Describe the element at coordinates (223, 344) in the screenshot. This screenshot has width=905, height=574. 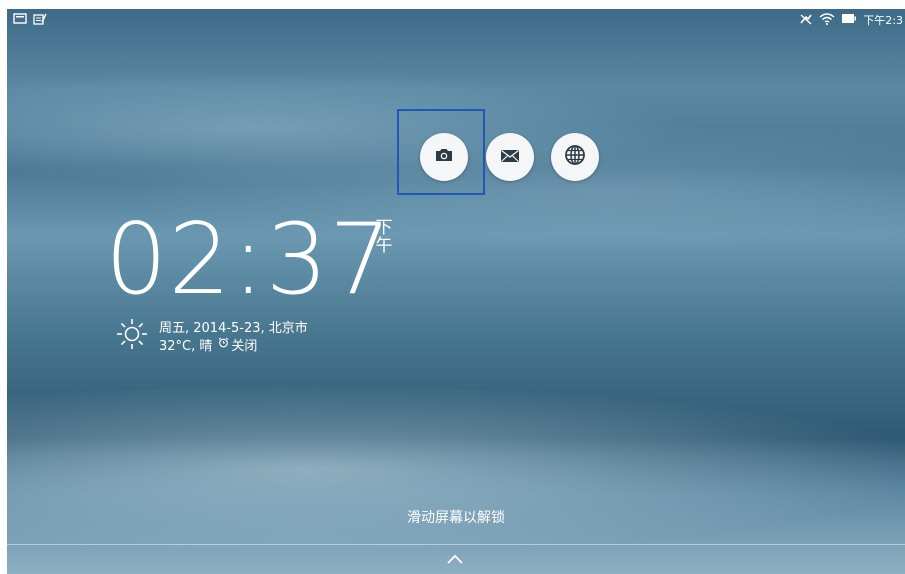
I see `alarm-clock-icon` at that location.